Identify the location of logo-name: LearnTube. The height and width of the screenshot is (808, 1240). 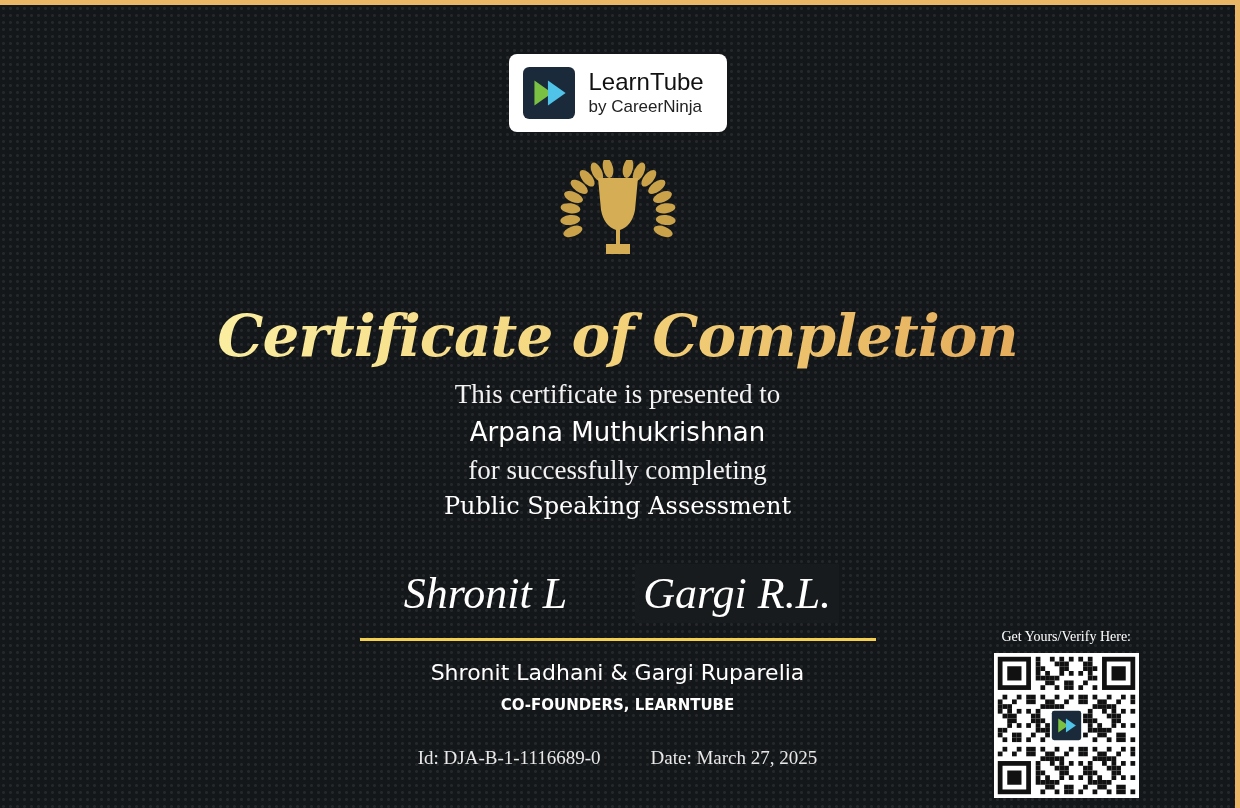
(646, 82).